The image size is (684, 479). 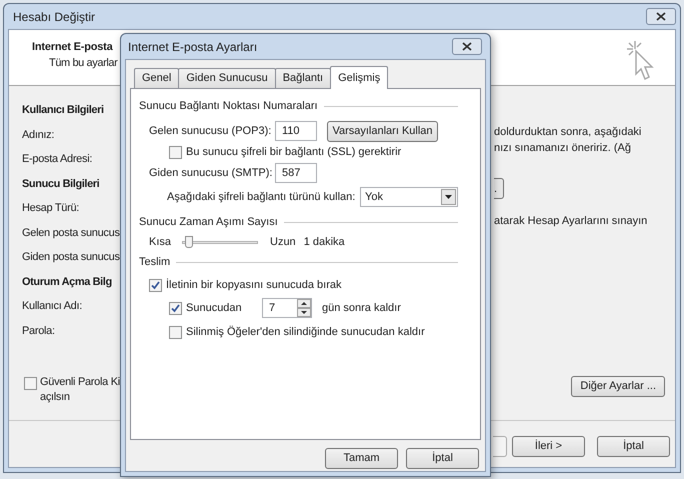 I want to click on tab: Genel, so click(x=157, y=78).